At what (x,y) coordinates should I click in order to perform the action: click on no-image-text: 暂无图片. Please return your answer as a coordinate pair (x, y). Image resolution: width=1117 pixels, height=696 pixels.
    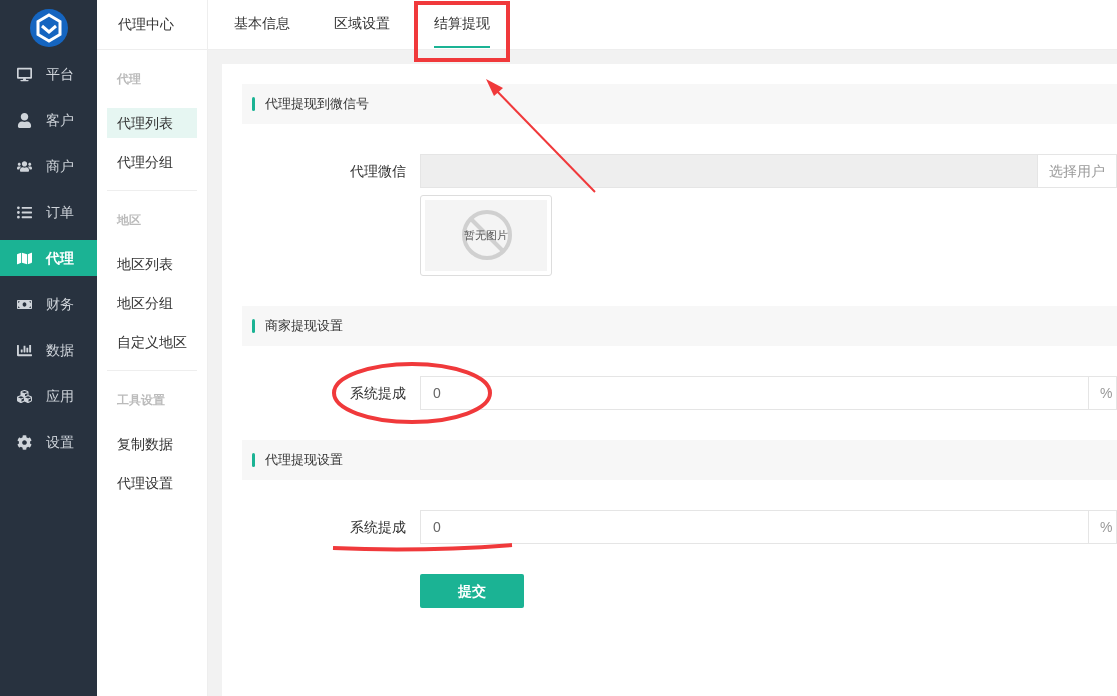
    Looking at the image, I should click on (486, 236).